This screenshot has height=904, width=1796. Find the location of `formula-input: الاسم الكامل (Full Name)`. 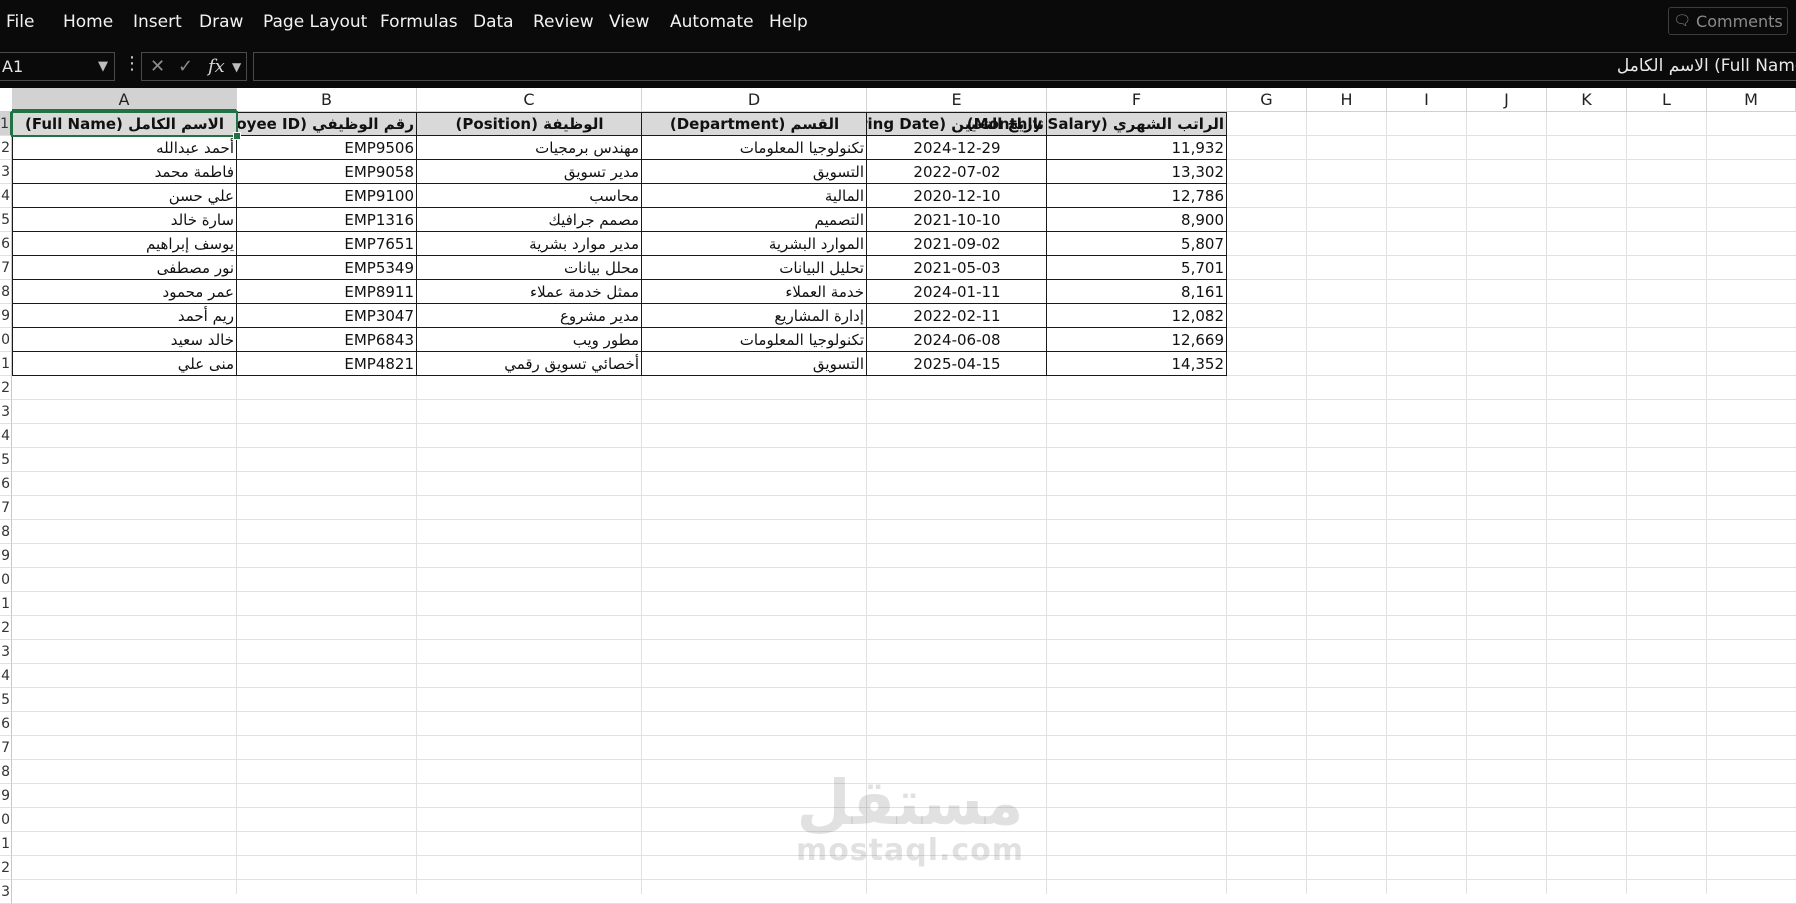

formula-input: الاسم الكامل (Full Name) is located at coordinates (1024, 66).